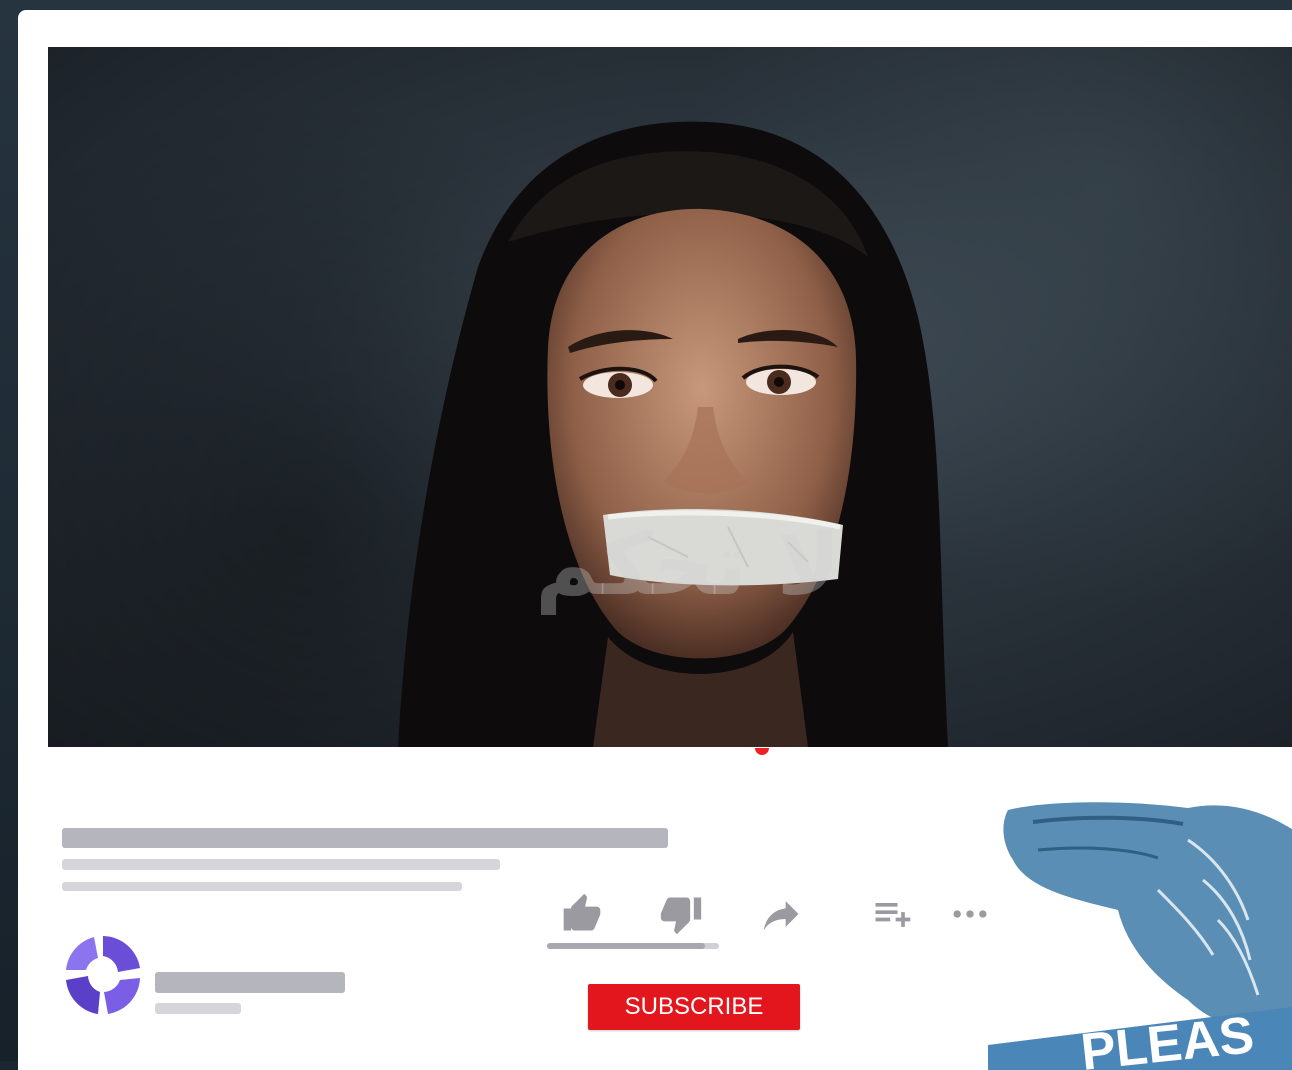 Image resolution: width=1292 pixels, height=1070 pixels. I want to click on channel-logo-icon, so click(103, 975).